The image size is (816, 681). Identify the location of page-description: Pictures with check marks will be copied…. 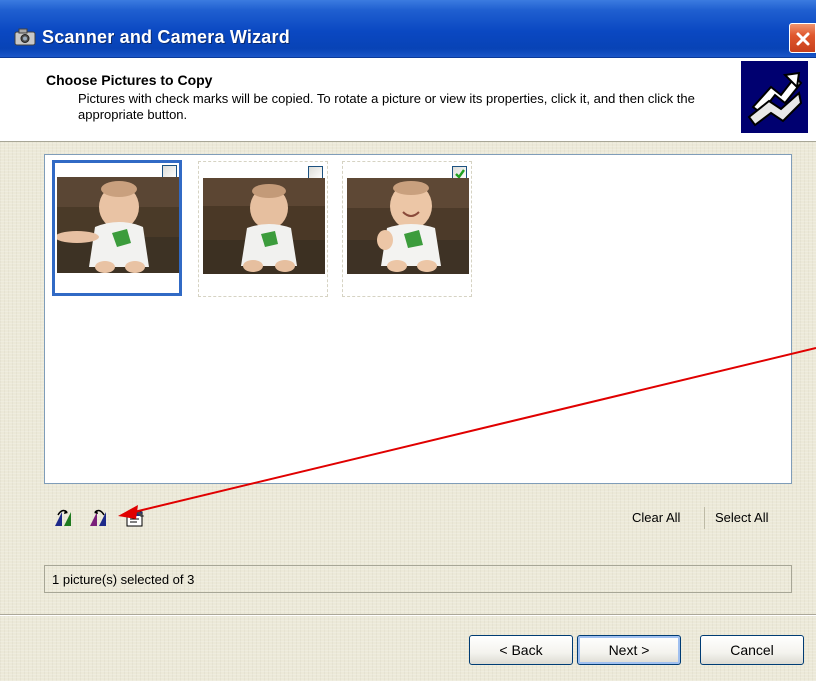
(386, 106).